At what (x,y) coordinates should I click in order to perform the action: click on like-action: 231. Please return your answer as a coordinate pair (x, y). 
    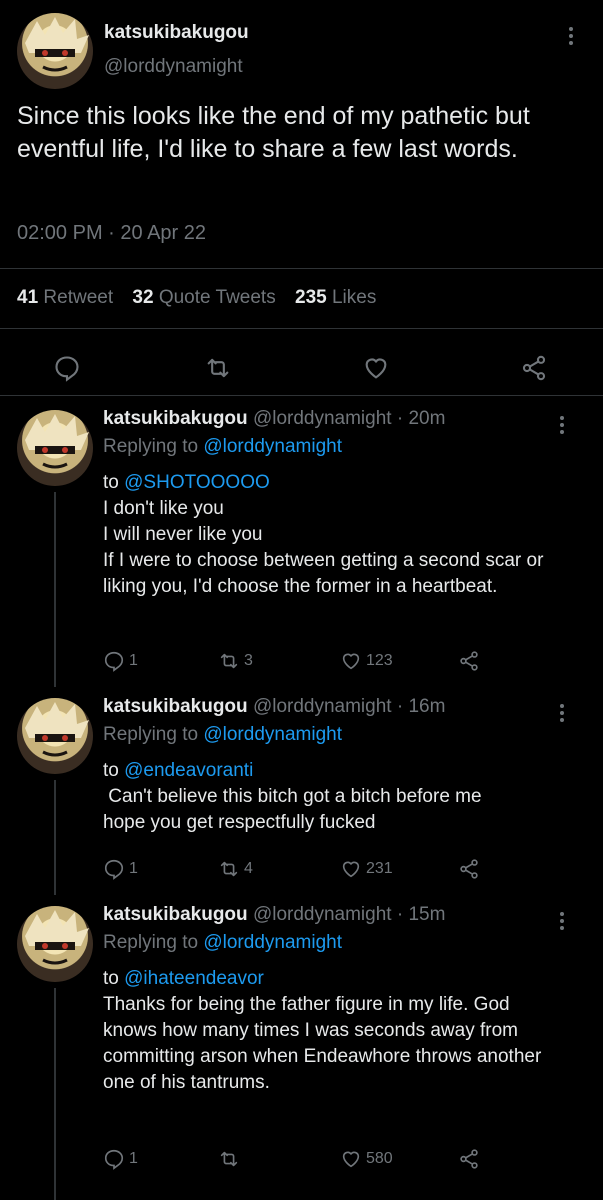
    Looking at the image, I should click on (366, 869).